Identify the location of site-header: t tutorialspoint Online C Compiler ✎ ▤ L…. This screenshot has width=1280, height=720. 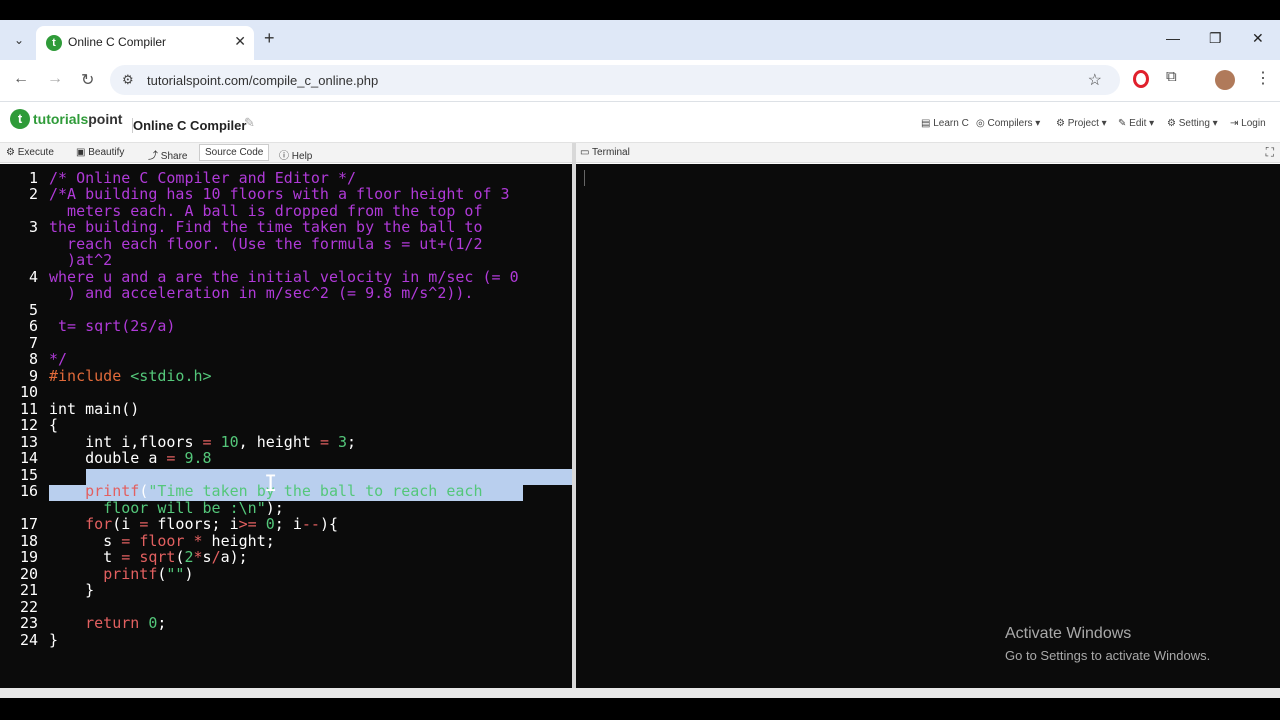
(640, 123).